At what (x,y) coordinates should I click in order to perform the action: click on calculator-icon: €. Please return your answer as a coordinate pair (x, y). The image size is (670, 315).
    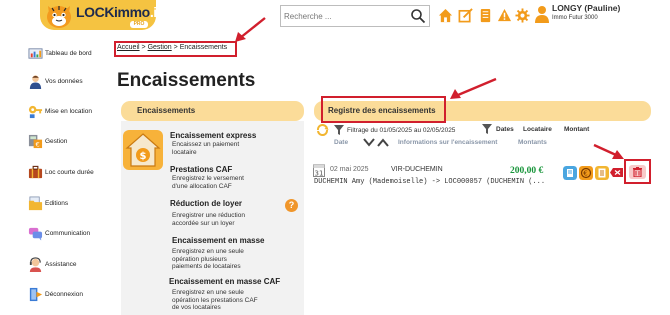
    Looking at the image, I should click on (35, 141).